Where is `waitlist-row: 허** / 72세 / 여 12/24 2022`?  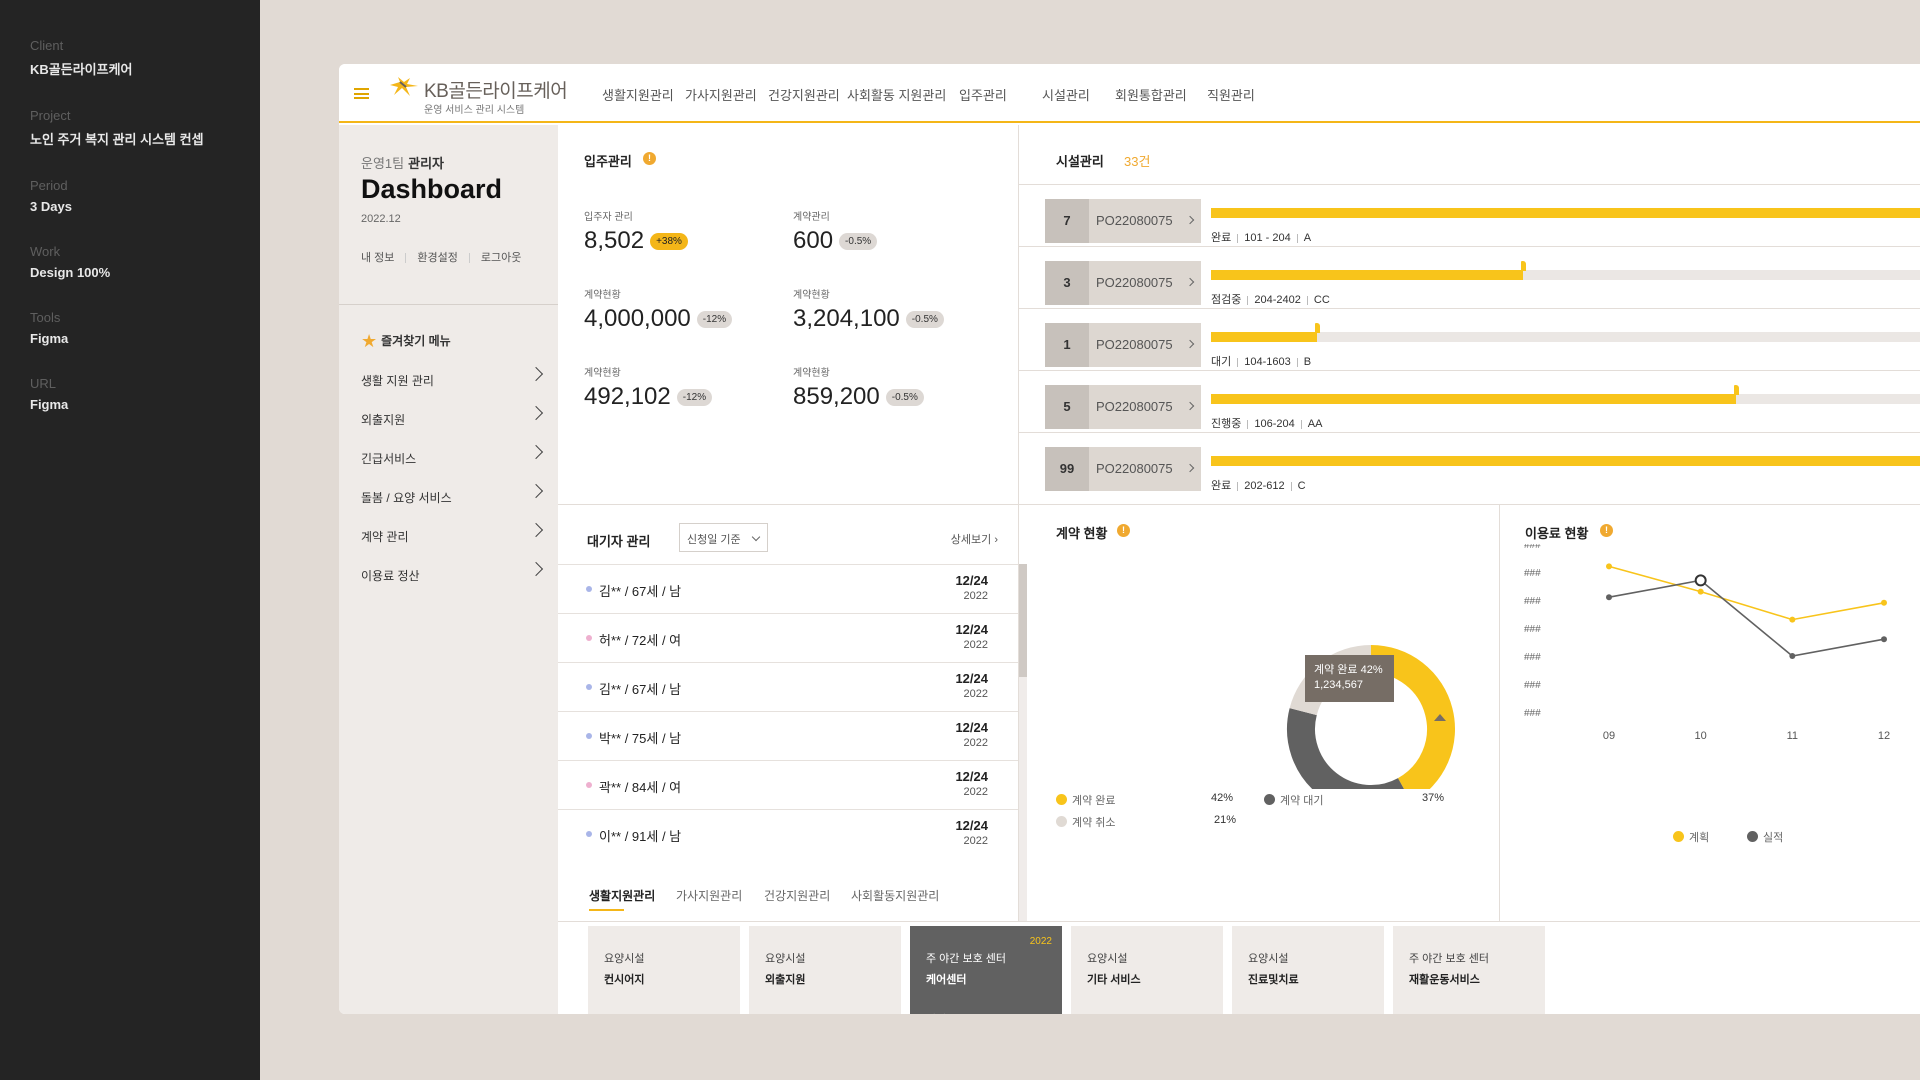 waitlist-row: 허** / 72세 / 여 12/24 2022 is located at coordinates (788, 637).